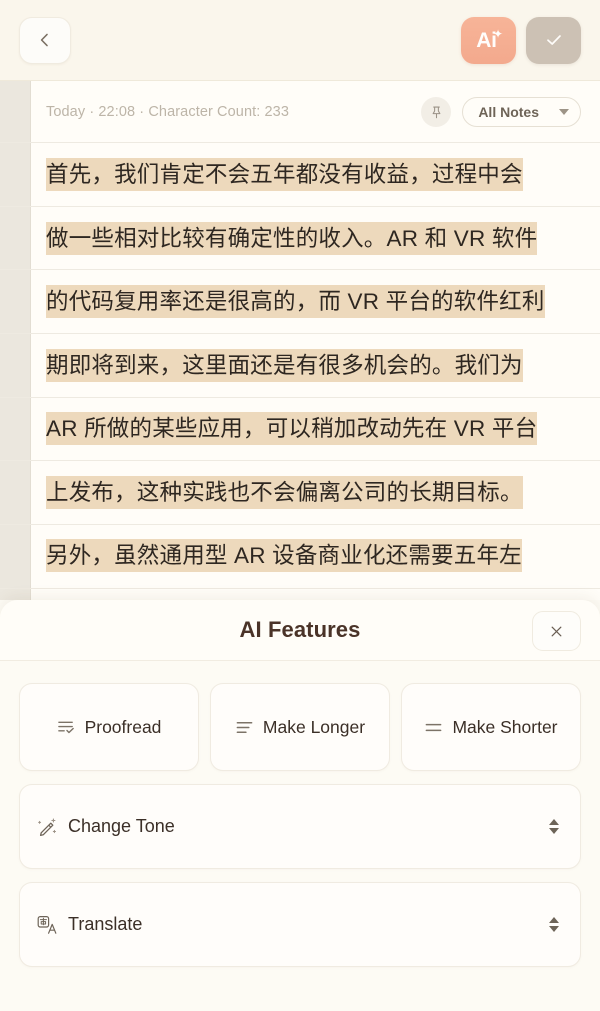 This screenshot has height=1011, width=600. Describe the element at coordinates (284, 492) in the screenshot. I see `note-line-text: 上发布，这种实践也不会偏离公司的长期目标。` at that location.